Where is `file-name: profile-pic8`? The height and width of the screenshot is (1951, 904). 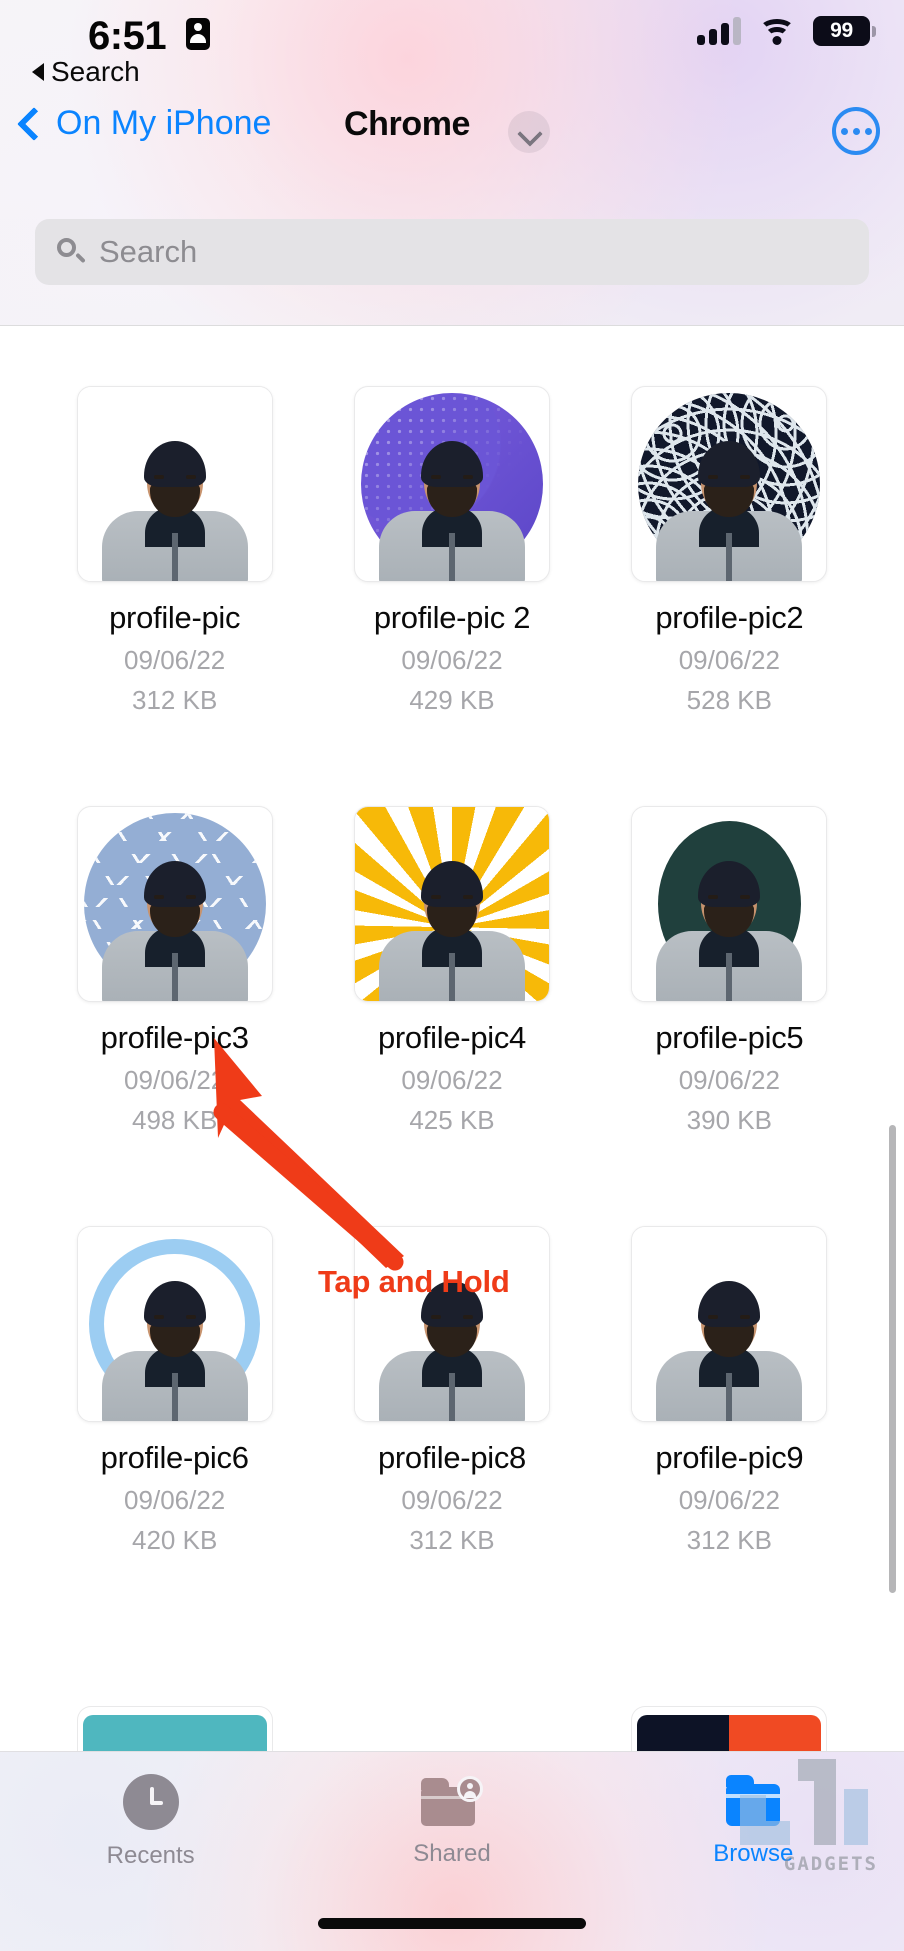
file-name: profile-pic8 is located at coordinates (451, 1457).